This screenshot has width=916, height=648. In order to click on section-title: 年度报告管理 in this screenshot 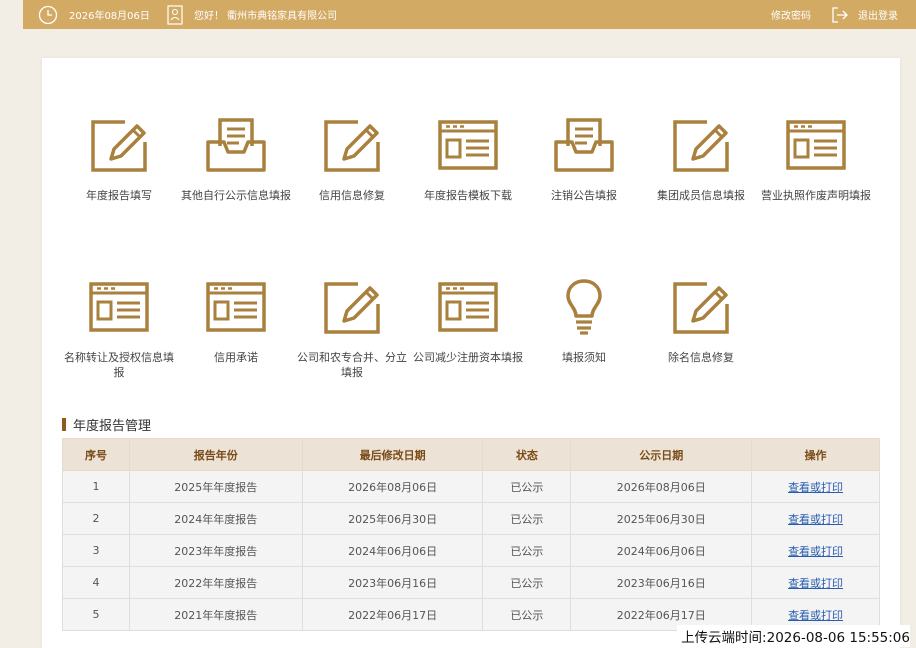, I will do `click(107, 425)`.